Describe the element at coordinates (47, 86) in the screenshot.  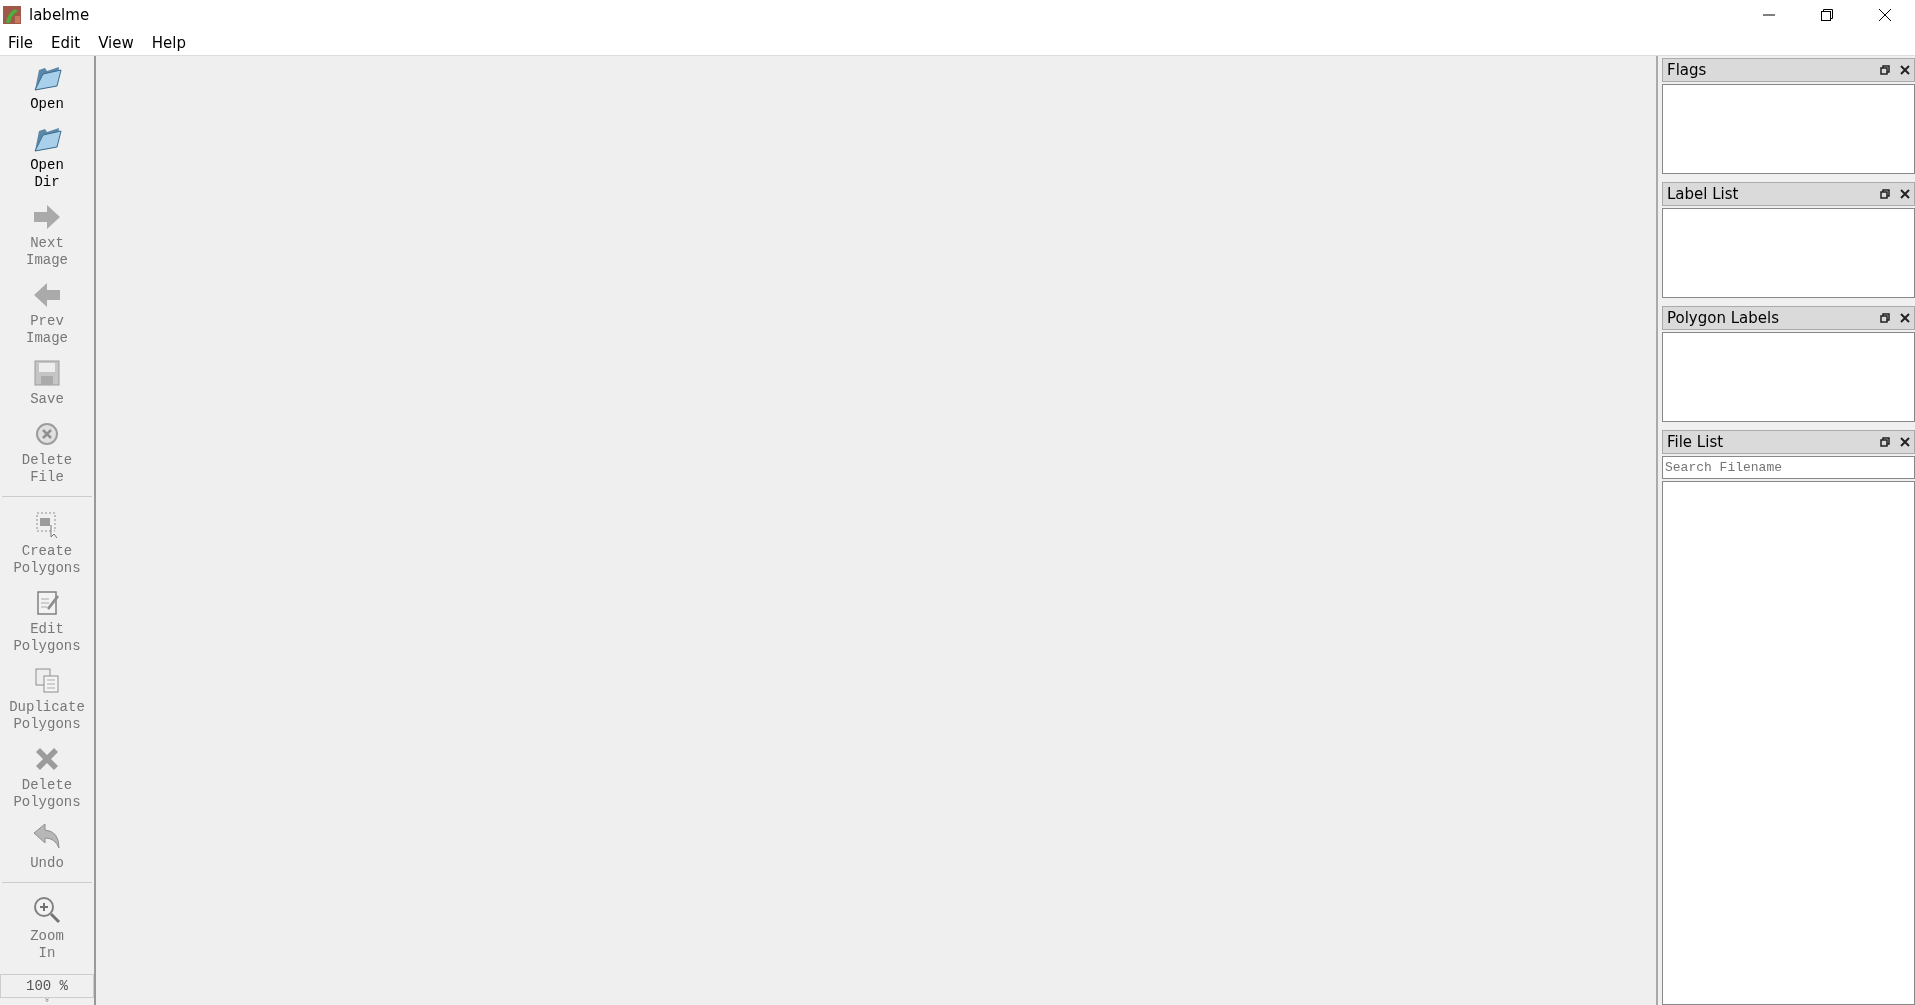
I see `toolbar-button: Open` at that location.